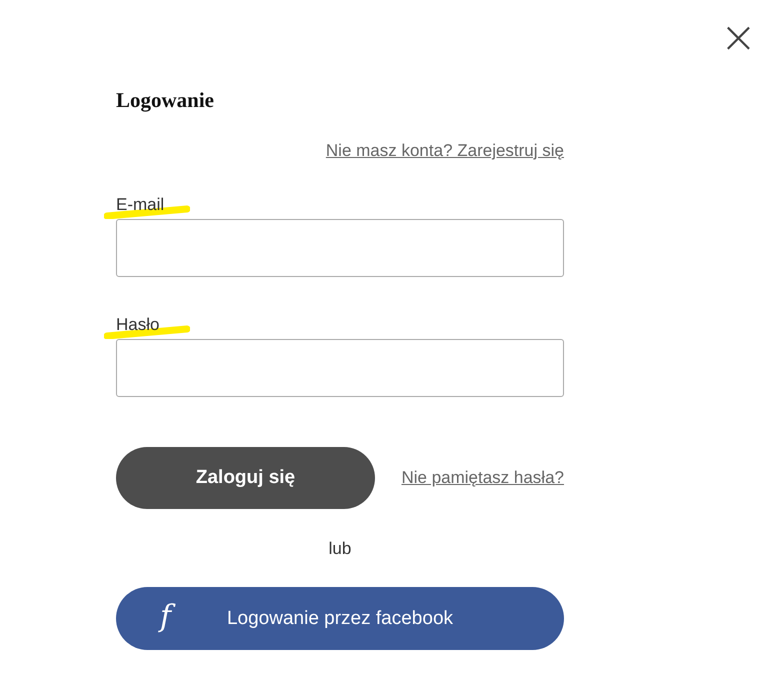  I want to click on login-button: Zaloguj się, so click(245, 478).